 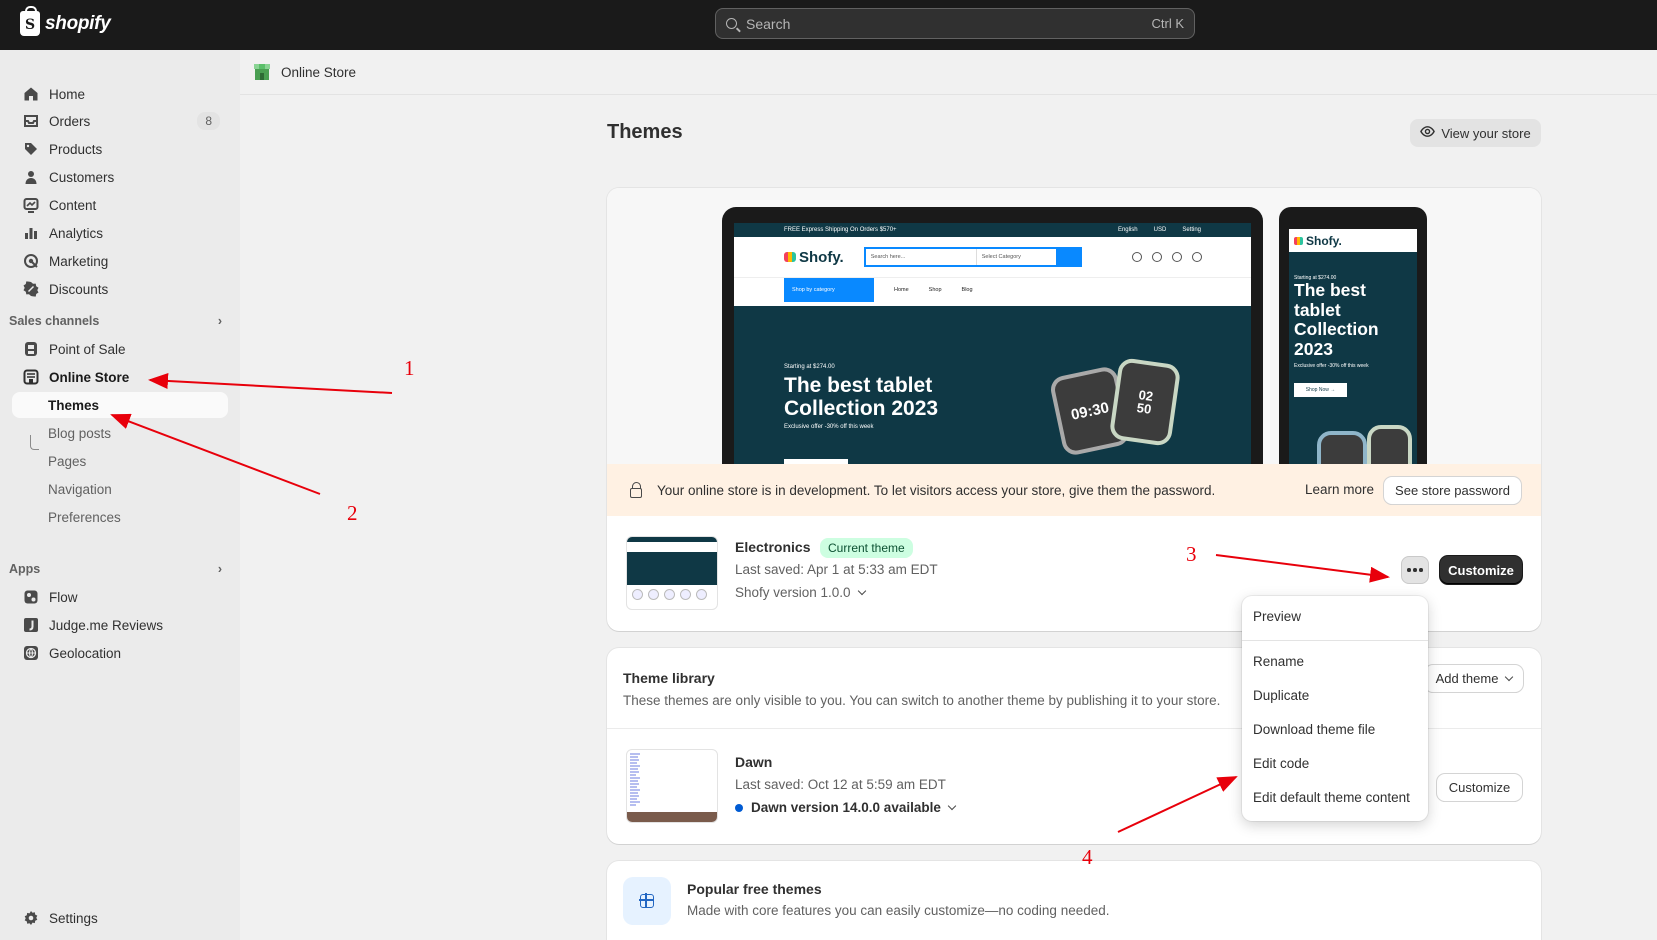 I want to click on customize-button: Customize, so click(x=1481, y=570).